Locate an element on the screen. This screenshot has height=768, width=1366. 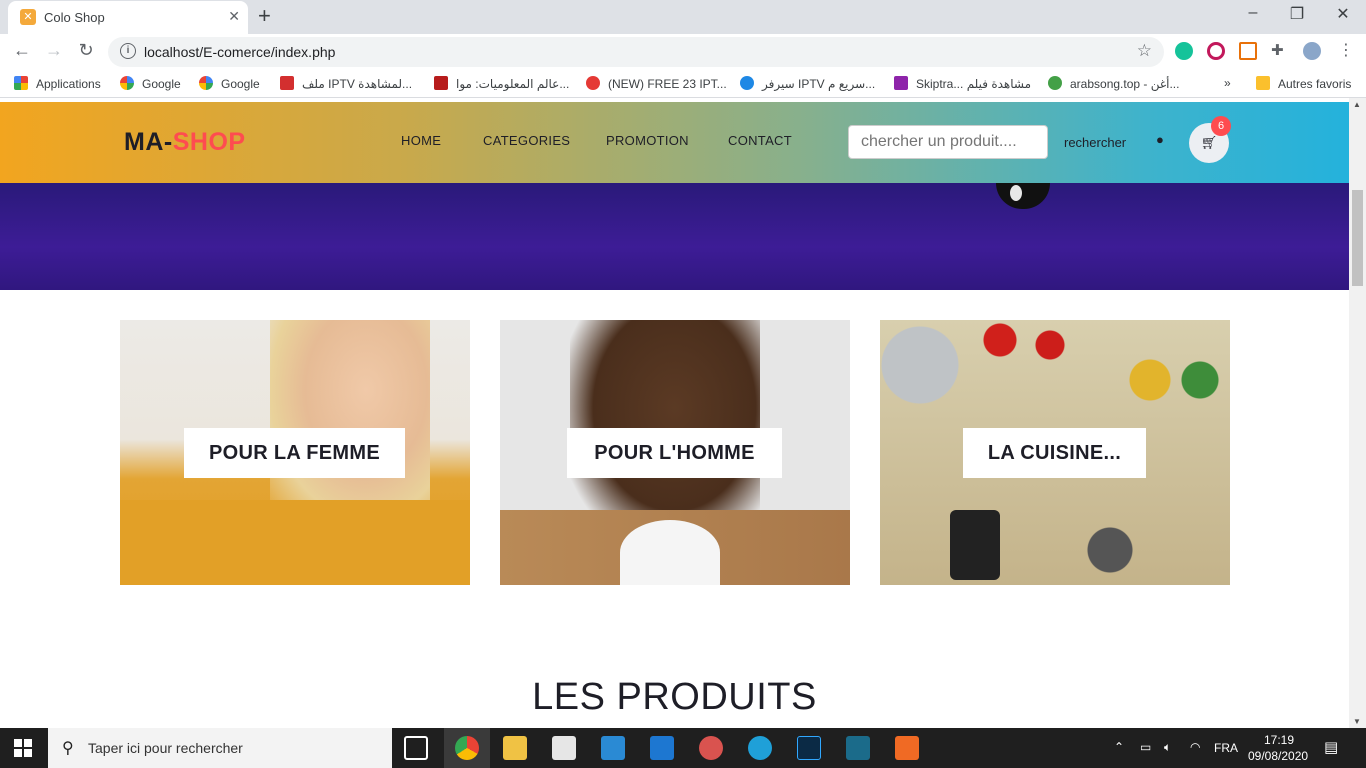
section-title-products: LES PRODUITS is located at coordinates (674, 697).